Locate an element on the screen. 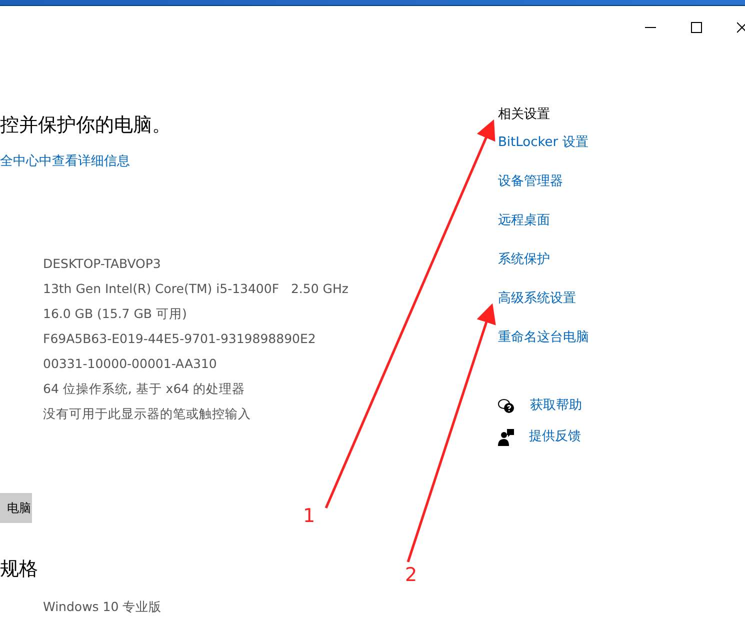 The width and height of the screenshot is (745, 634). page-heading: 控并保护你的电脑。 is located at coordinates (86, 125).